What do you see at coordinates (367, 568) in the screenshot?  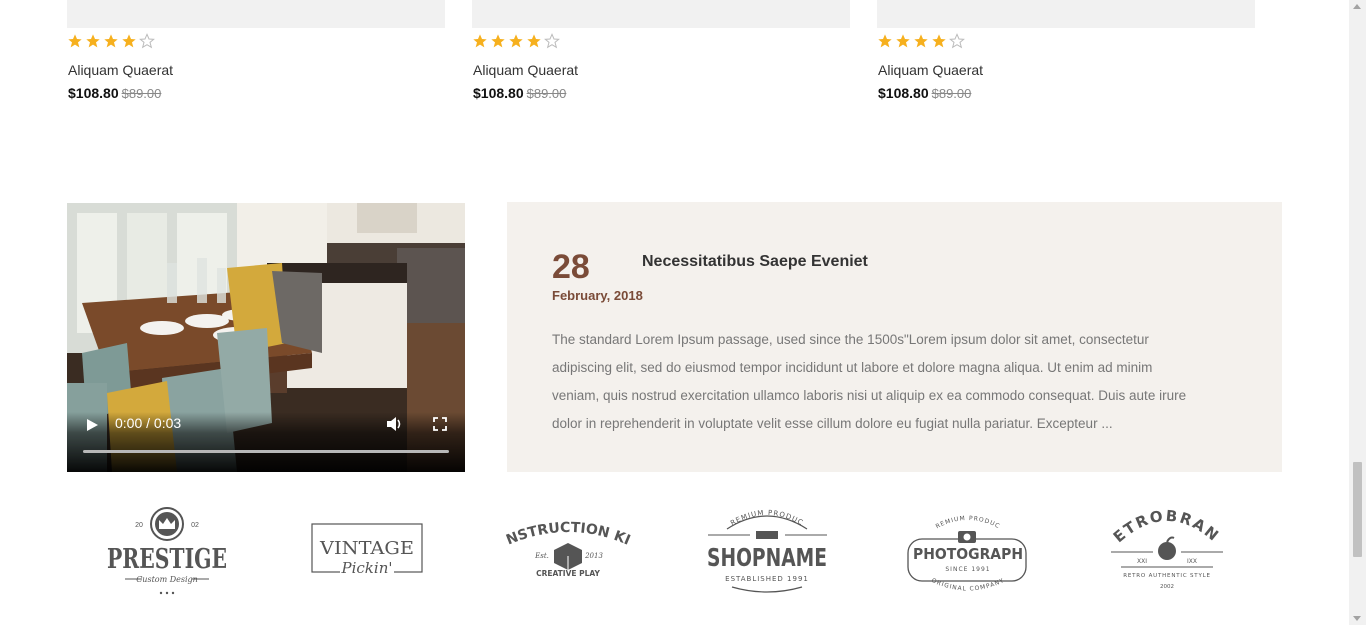 I see `vintage-sub: Pickin'` at bounding box center [367, 568].